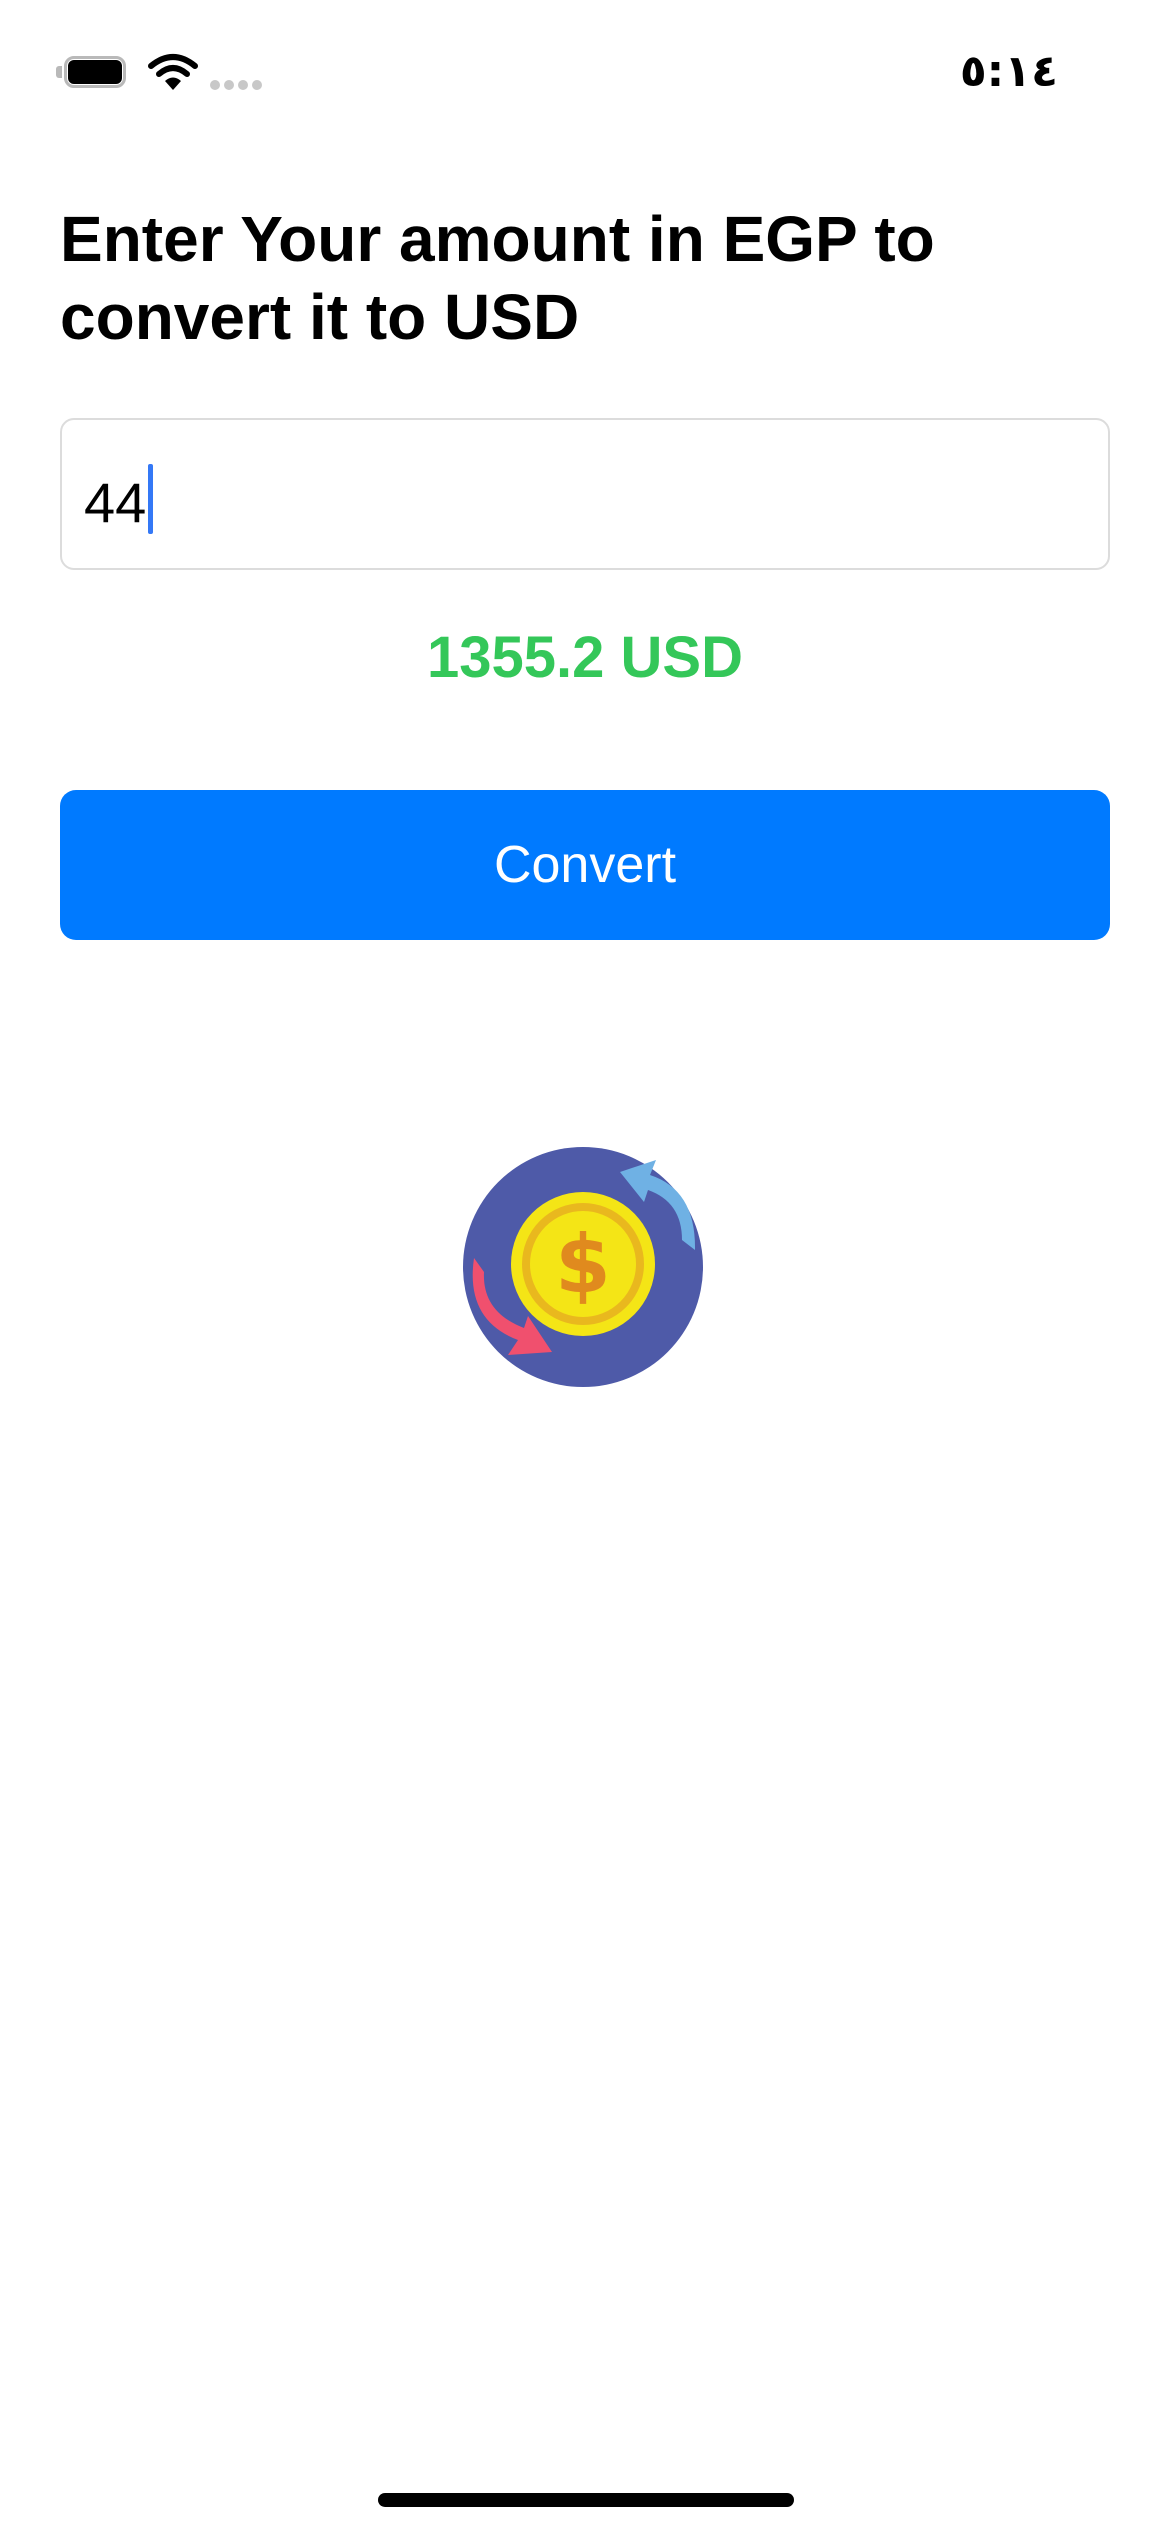 The image size is (1170, 2532). Describe the element at coordinates (93, 74) in the screenshot. I see `battery-icon` at that location.